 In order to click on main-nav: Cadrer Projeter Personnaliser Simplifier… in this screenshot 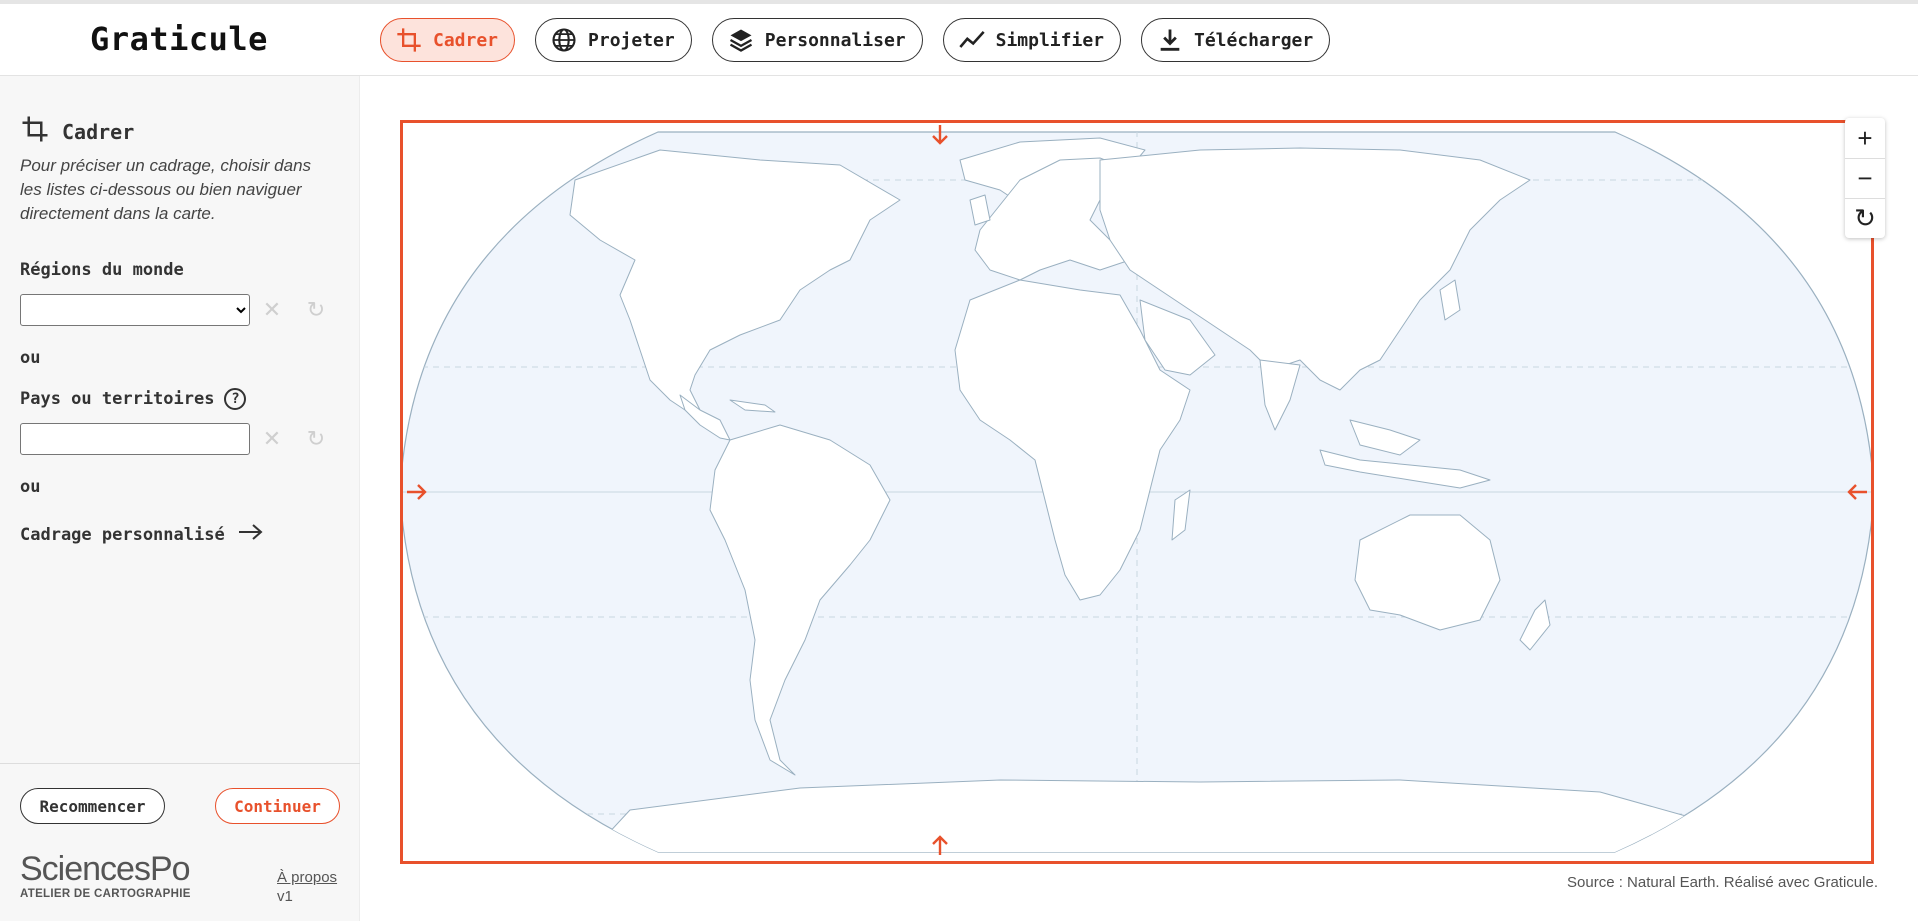, I will do `click(855, 40)`.